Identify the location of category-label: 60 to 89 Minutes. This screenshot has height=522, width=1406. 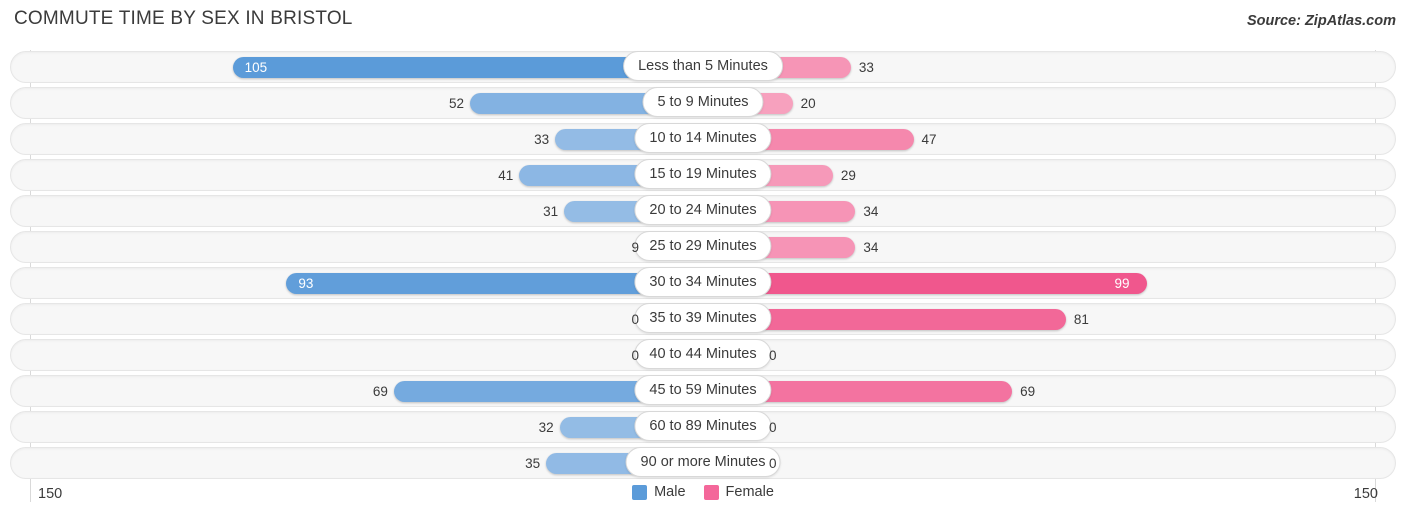
(703, 426).